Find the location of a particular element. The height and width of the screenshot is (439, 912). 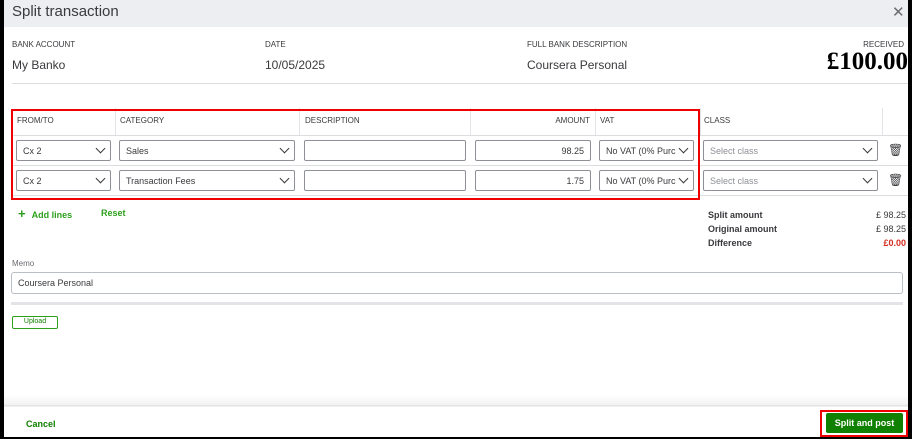

original-amount-label: Original amount is located at coordinates (743, 229).